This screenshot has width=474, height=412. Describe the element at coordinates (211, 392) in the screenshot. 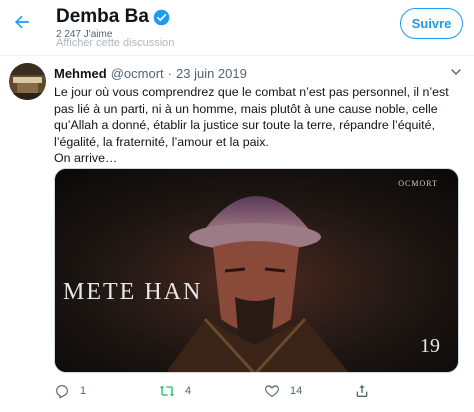

I see `tweet-actions: 1 4 14` at that location.